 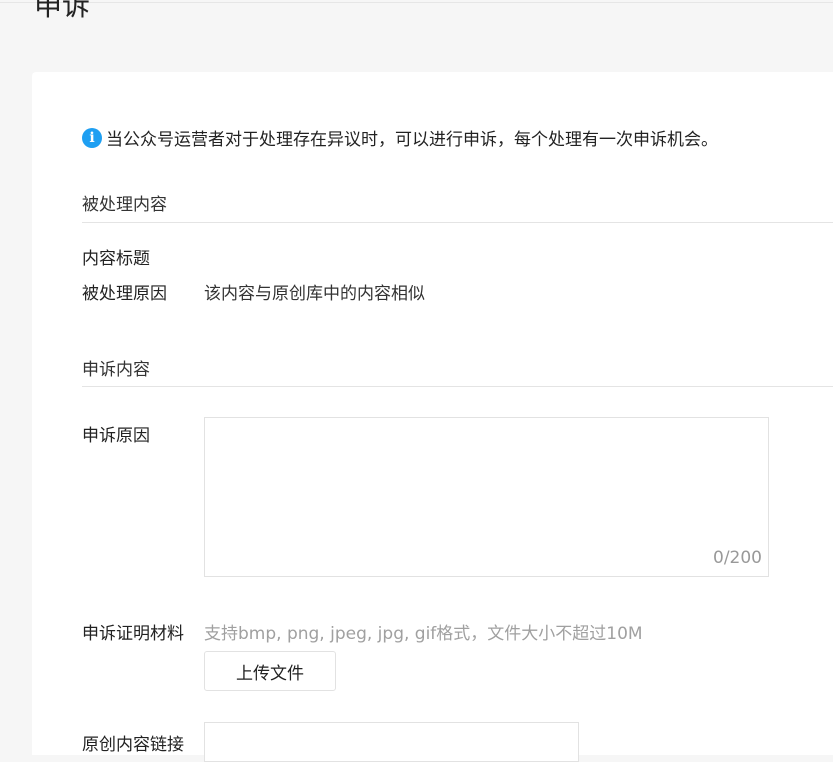 What do you see at coordinates (270, 671) in the screenshot?
I see `upload-file-button: 上传文件` at bounding box center [270, 671].